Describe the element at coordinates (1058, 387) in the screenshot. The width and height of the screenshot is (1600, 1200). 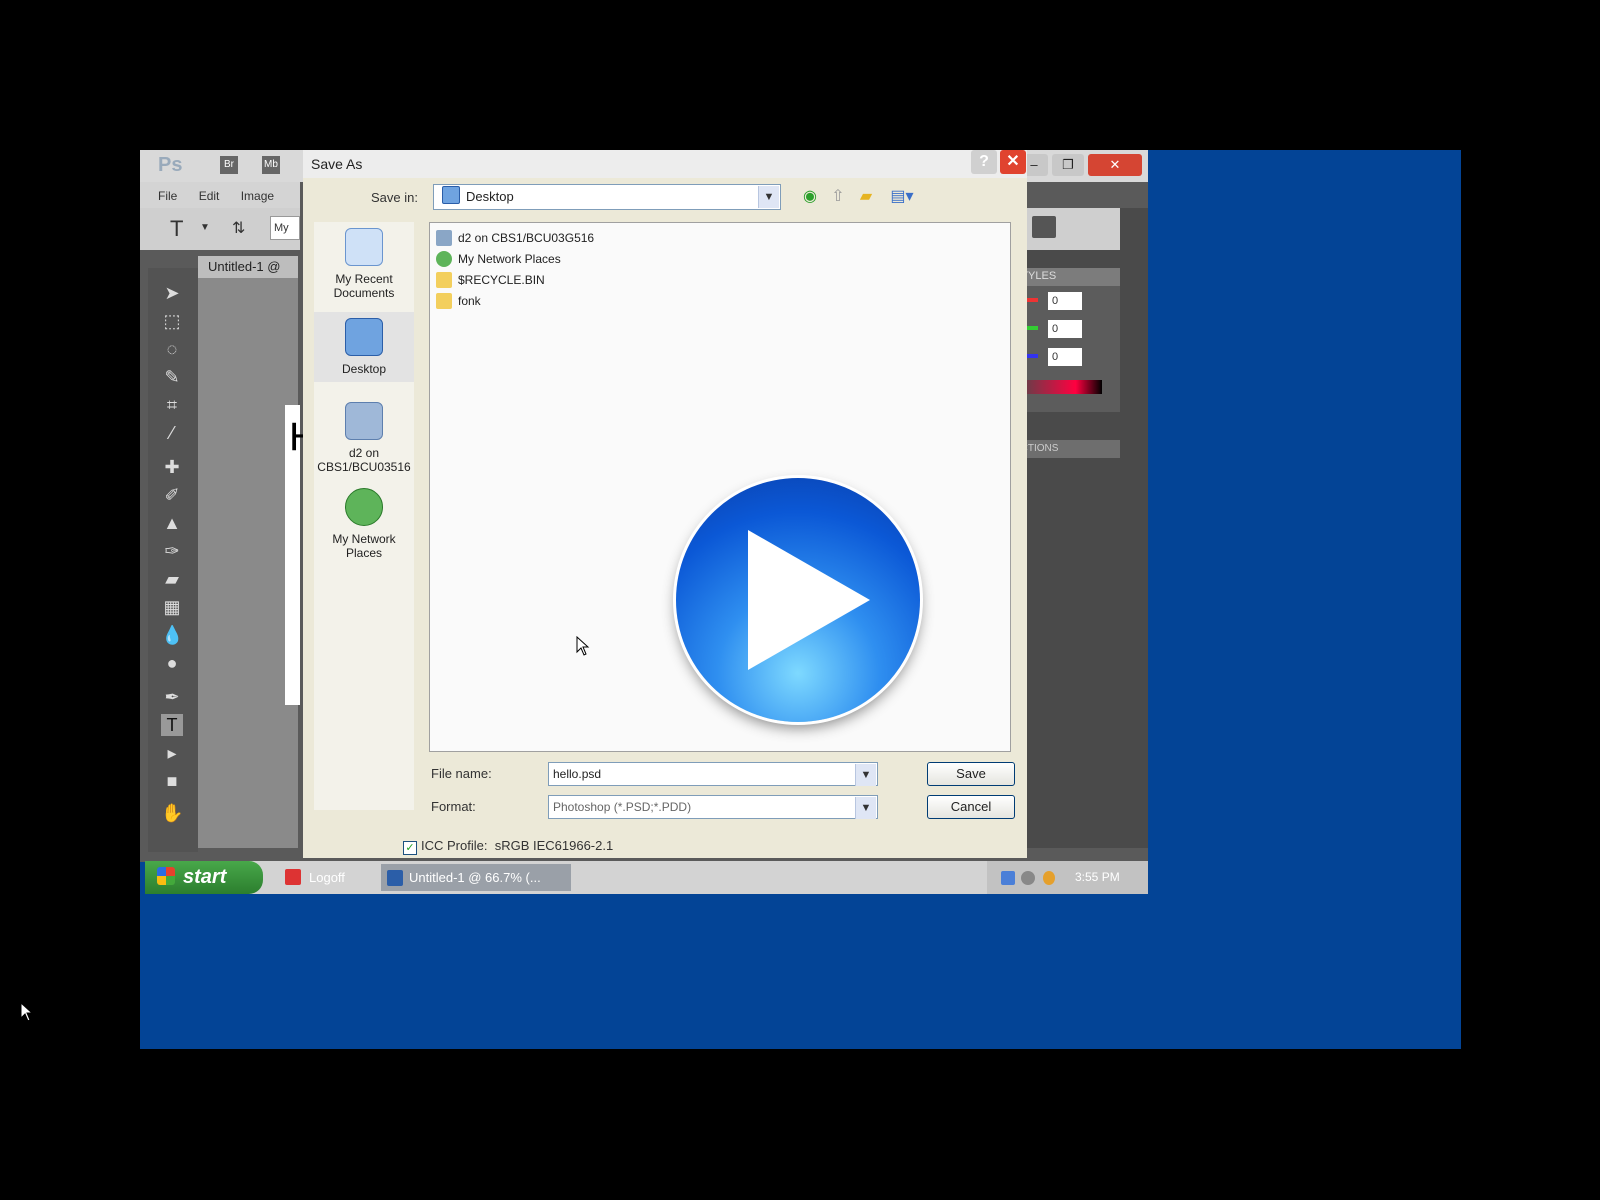
I see `color-spectrum` at that location.